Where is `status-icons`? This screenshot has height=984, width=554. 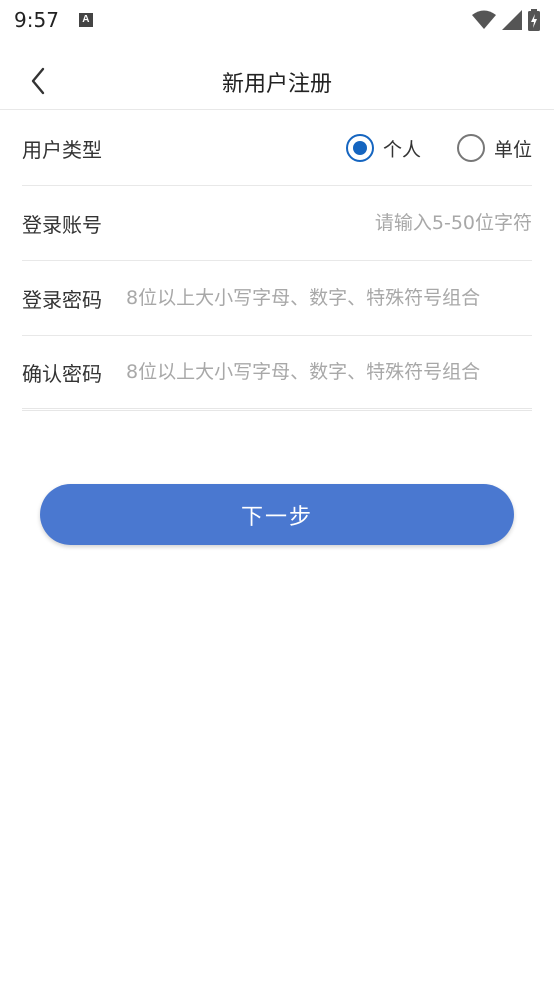
status-icons is located at coordinates (506, 20).